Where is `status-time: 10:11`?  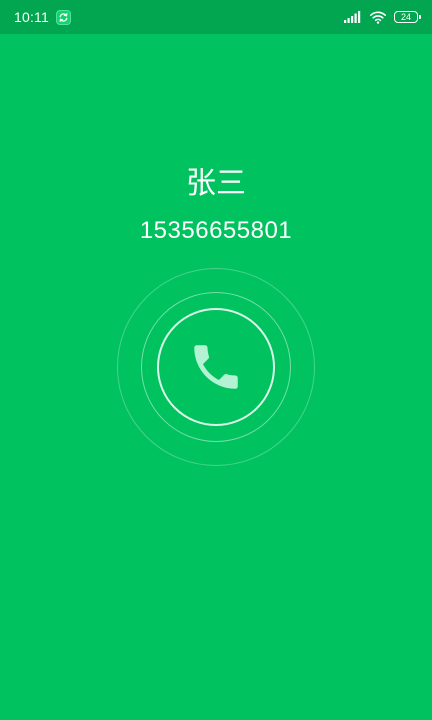
status-time: 10:11 is located at coordinates (31, 17).